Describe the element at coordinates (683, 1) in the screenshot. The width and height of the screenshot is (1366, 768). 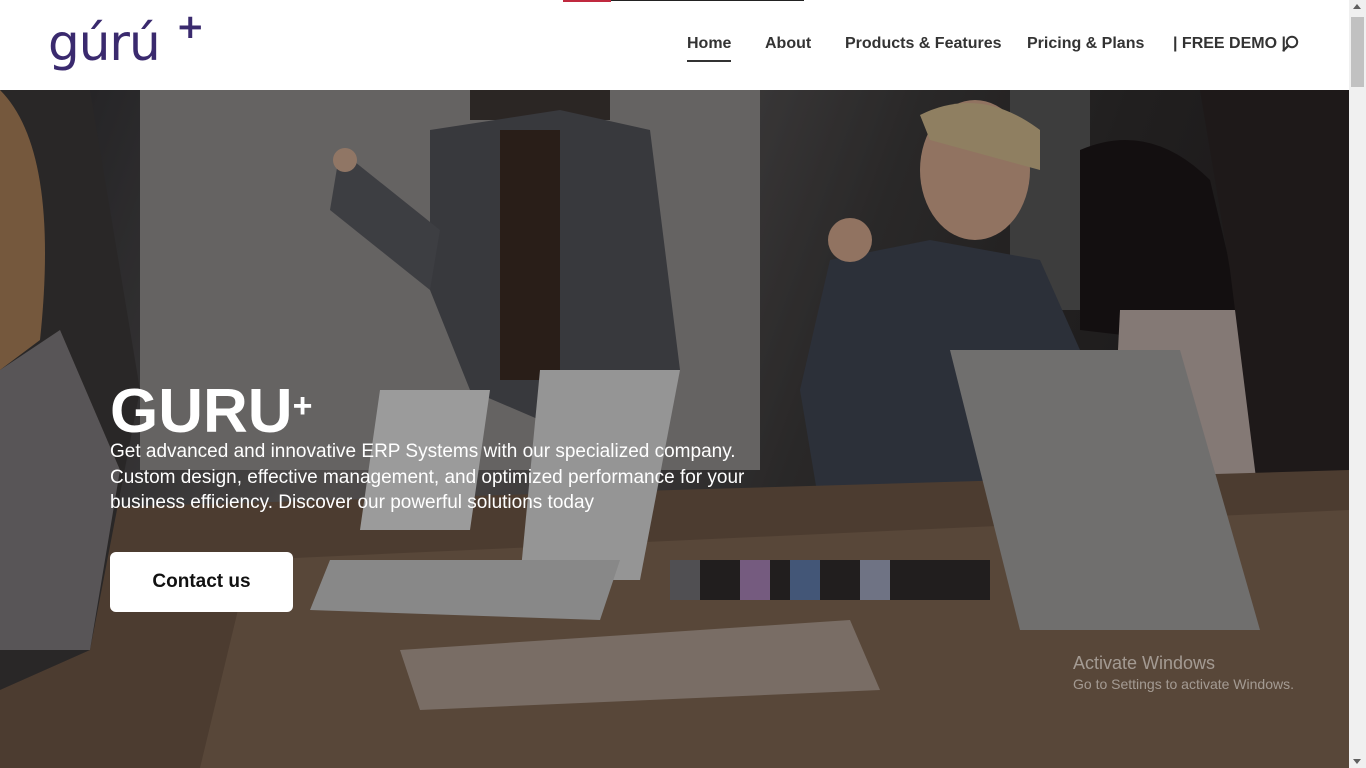
I see `page-loading-bar` at that location.